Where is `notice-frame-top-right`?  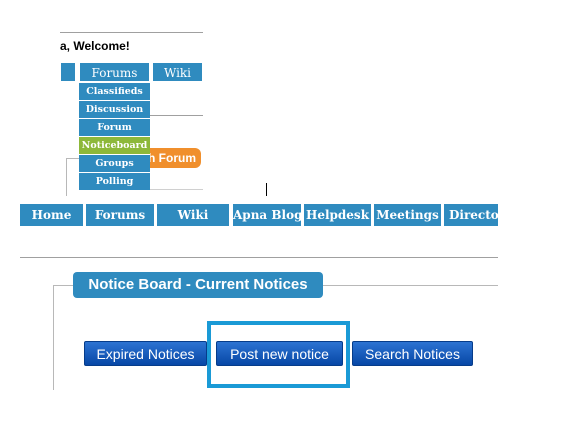
notice-frame-top-right is located at coordinates (410, 285).